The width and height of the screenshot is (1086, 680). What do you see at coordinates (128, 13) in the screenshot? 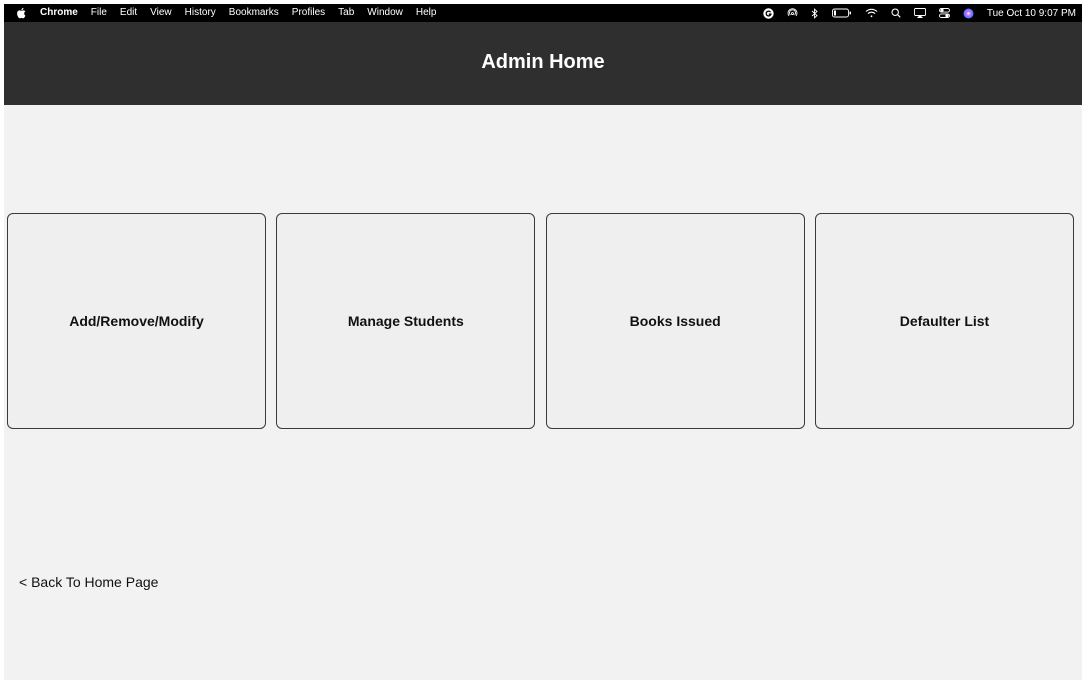
I see `menu-edit: Edit` at bounding box center [128, 13].